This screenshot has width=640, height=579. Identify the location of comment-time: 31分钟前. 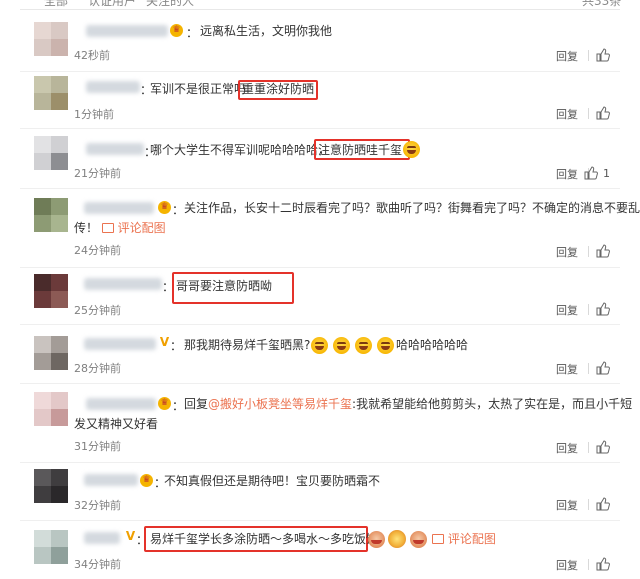
(97, 446).